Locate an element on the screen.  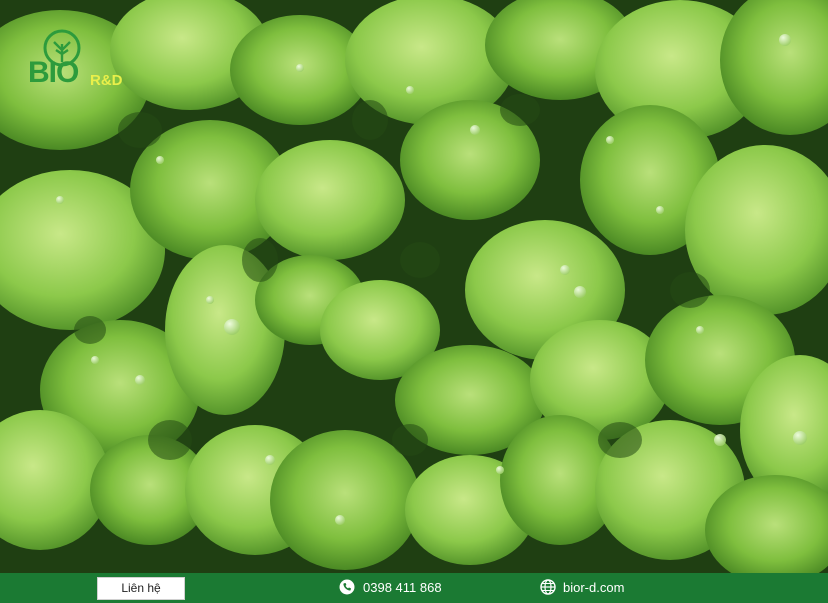
footer-bar: Liên hệ 0398 411 868 bior-d.com is located at coordinates (414, 588).